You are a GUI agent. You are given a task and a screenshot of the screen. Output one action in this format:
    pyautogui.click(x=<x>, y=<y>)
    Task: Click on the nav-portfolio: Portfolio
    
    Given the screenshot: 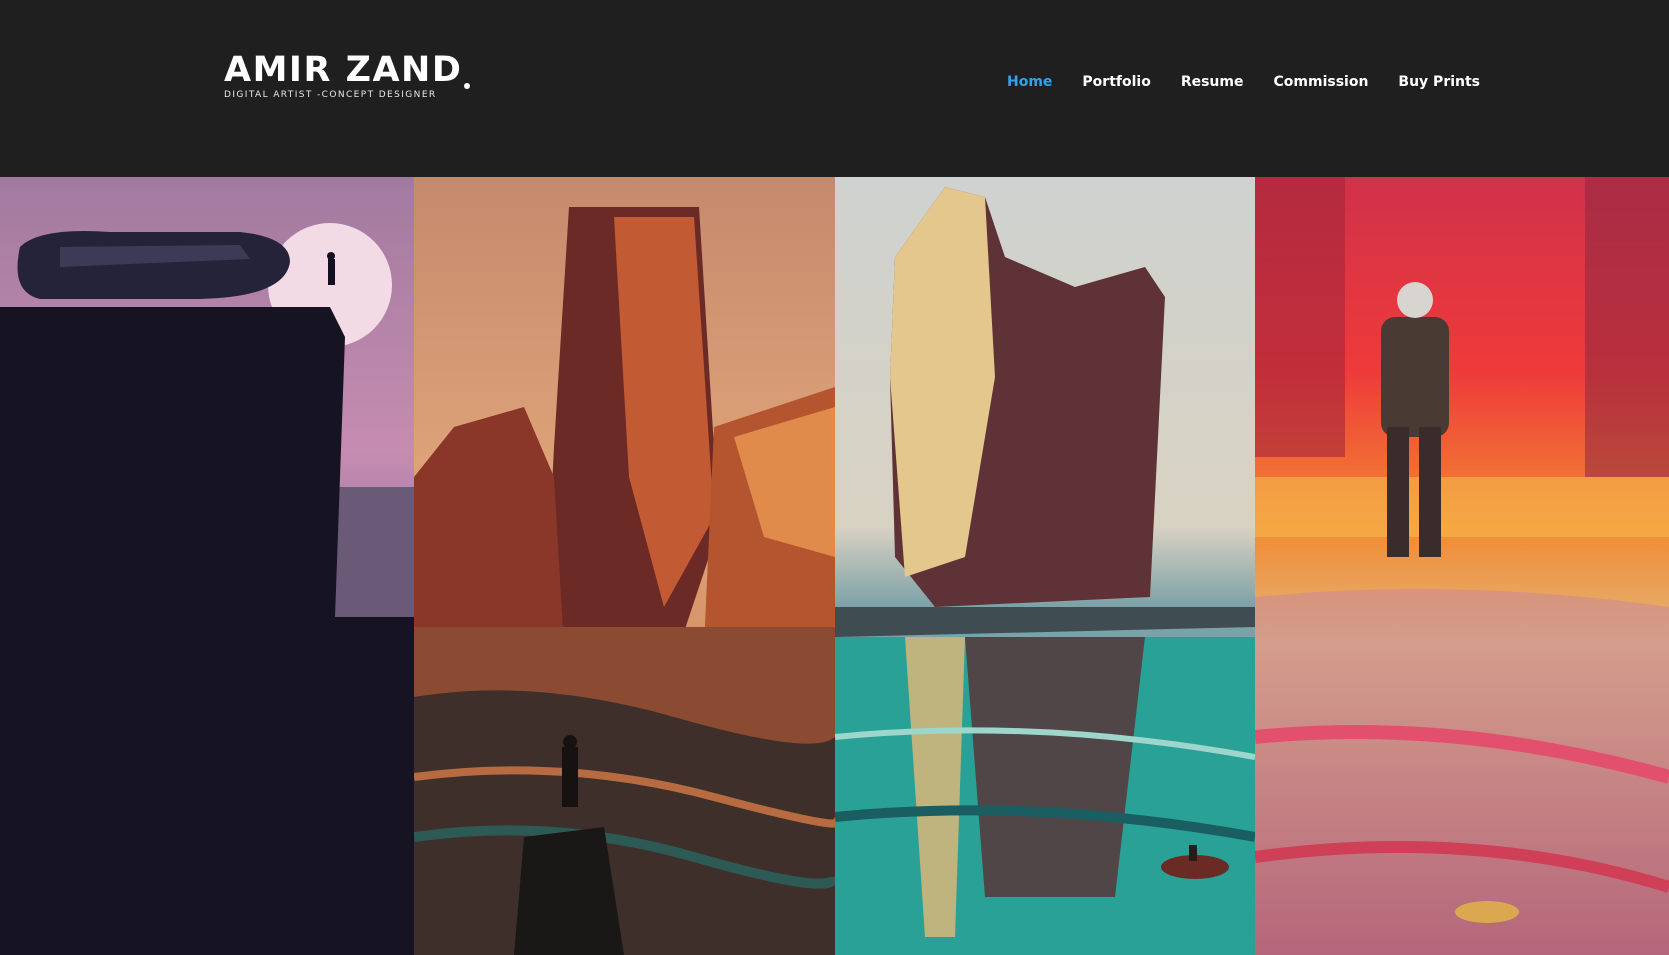 What is the action you would take?
    pyautogui.click(x=1116, y=82)
    